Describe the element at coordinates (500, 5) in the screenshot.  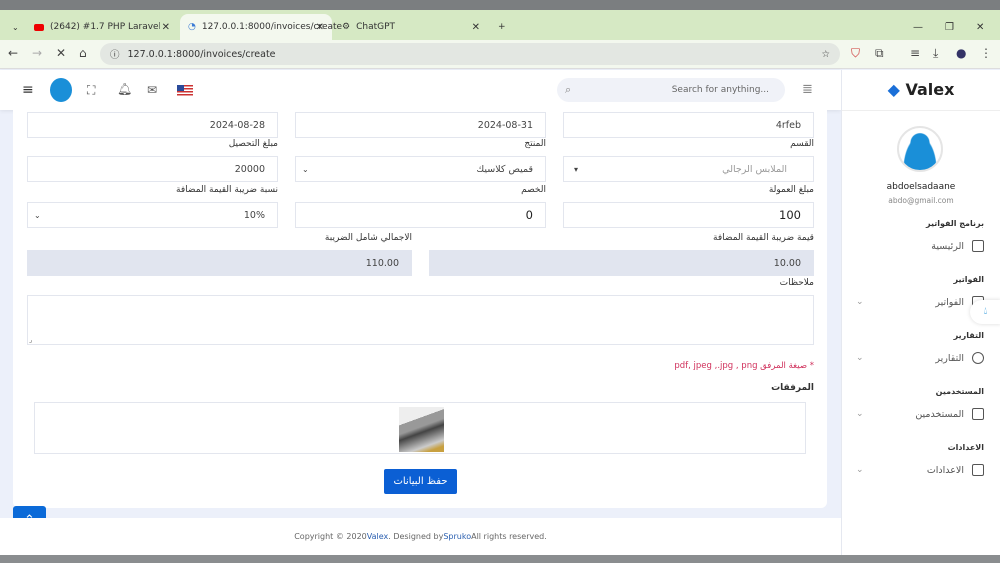
I see `window-top` at that location.